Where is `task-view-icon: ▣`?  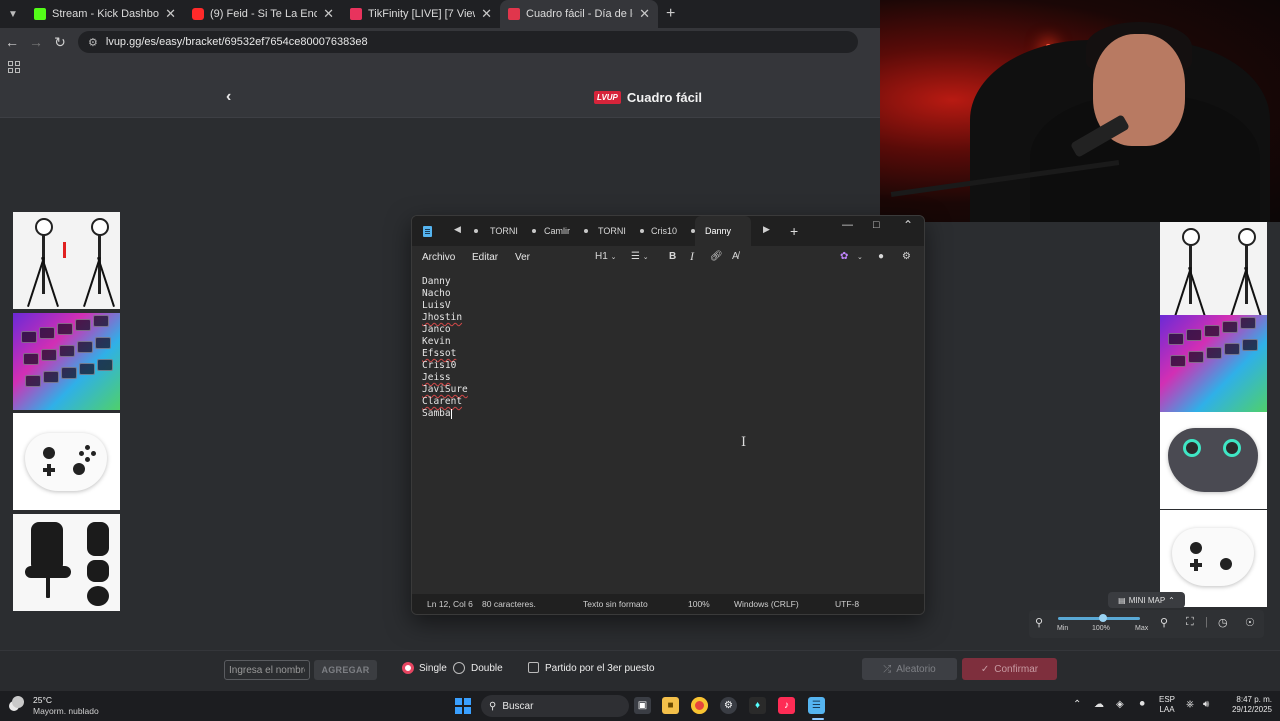
task-view-icon: ▣ is located at coordinates (642, 705).